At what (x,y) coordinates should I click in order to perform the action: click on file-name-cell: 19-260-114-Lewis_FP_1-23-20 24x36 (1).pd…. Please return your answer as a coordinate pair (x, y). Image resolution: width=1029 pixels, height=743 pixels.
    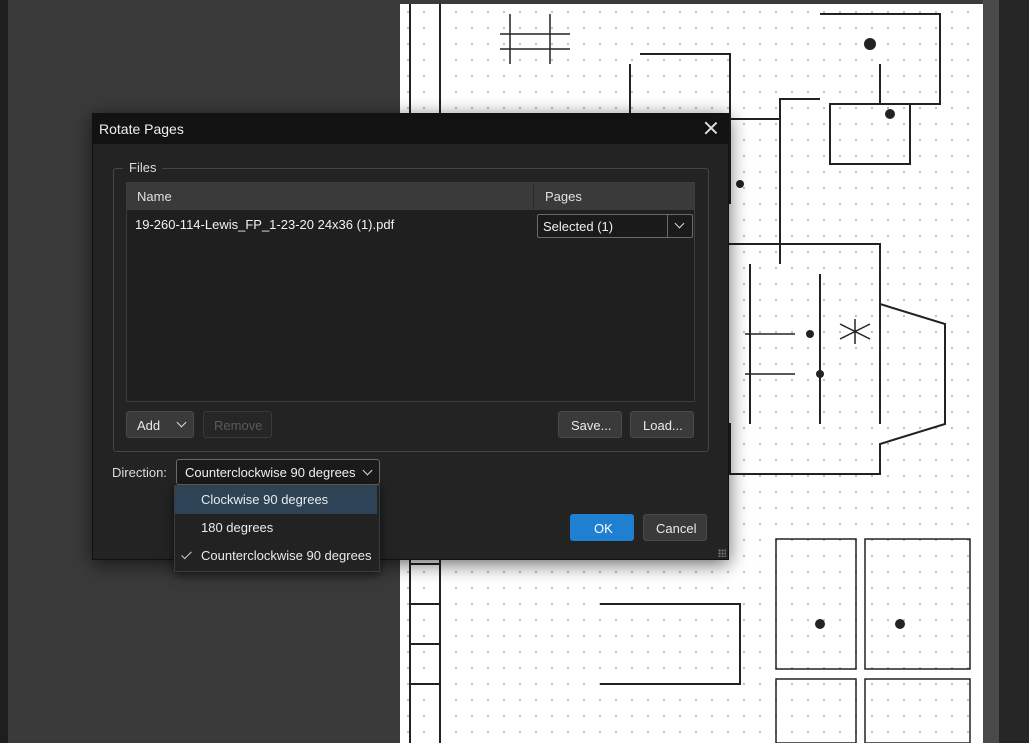
    Looking at the image, I should click on (265, 224).